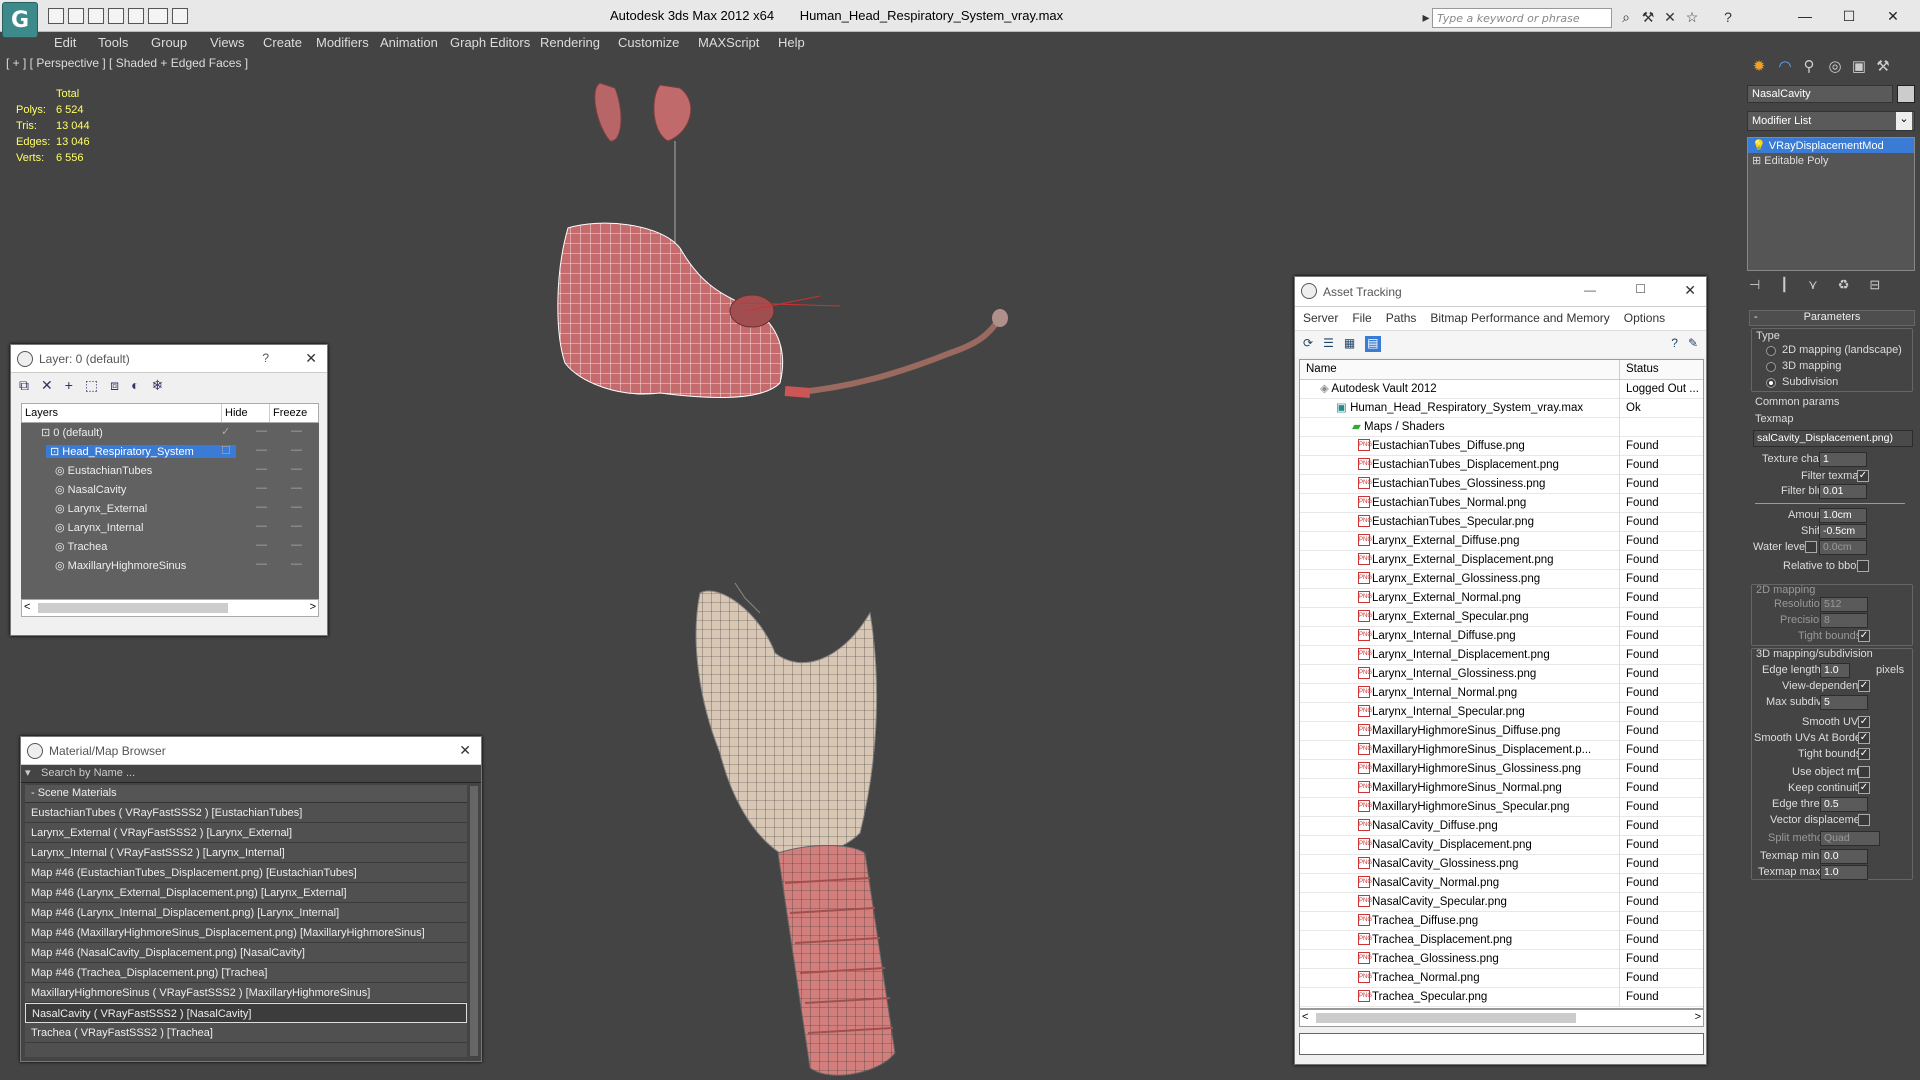 Image resolution: width=1920 pixels, height=1080 pixels. I want to click on menu-create: Create, so click(282, 42).